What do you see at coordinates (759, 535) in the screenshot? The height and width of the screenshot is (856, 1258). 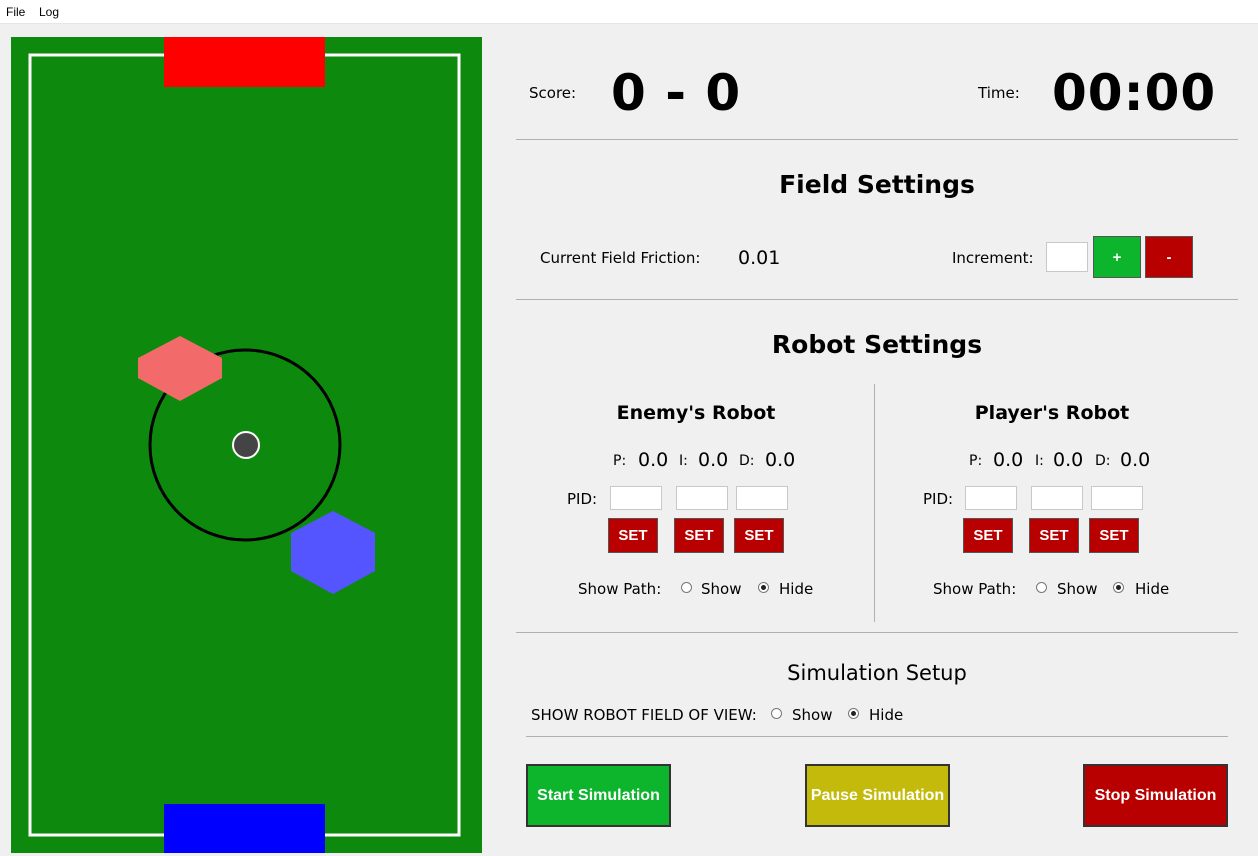 I see `enemy-set-d-button: SET` at bounding box center [759, 535].